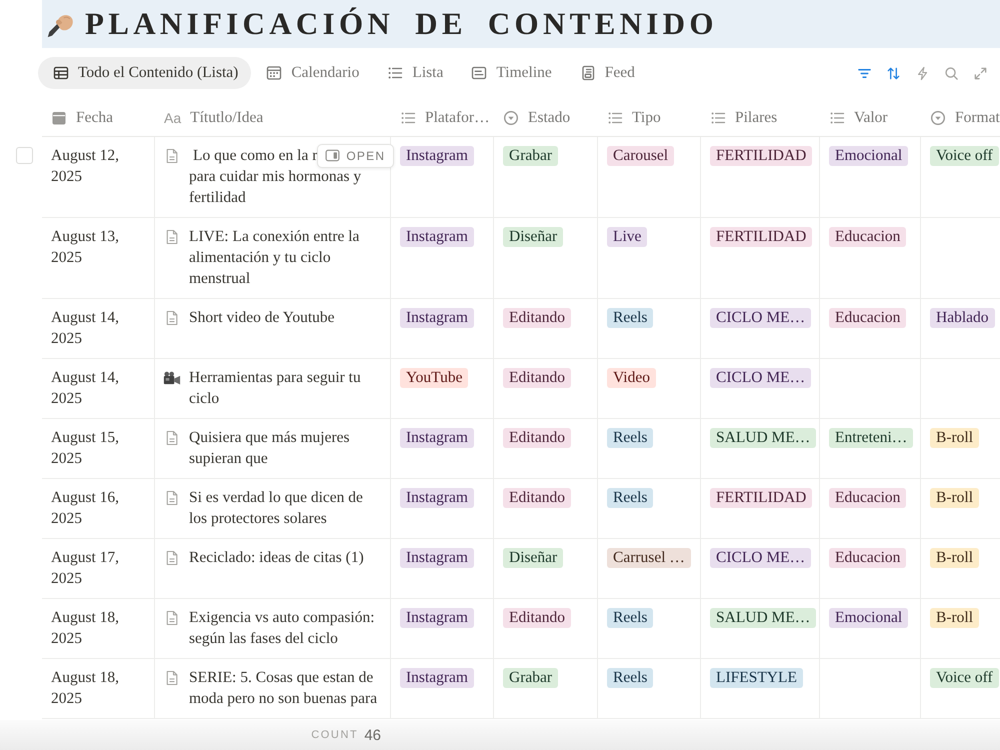 The image size is (1000, 750). What do you see at coordinates (606, 73) in the screenshot?
I see `view-tab: Feed` at bounding box center [606, 73].